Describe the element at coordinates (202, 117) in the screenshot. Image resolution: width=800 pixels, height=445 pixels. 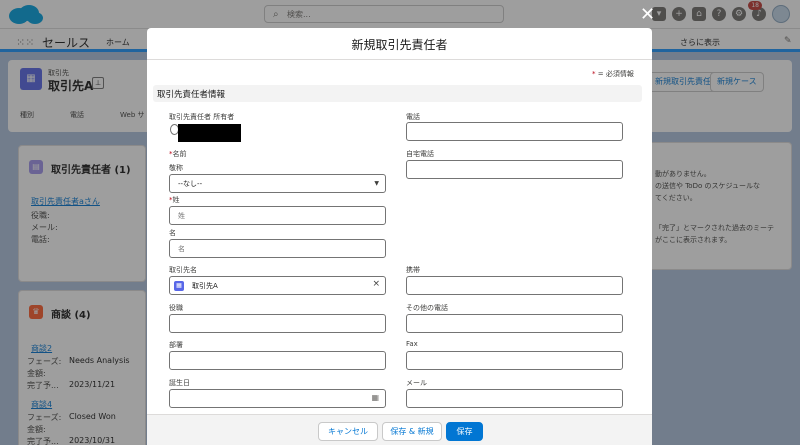
I see `owner-label: 取引先責任者 所有者` at that location.